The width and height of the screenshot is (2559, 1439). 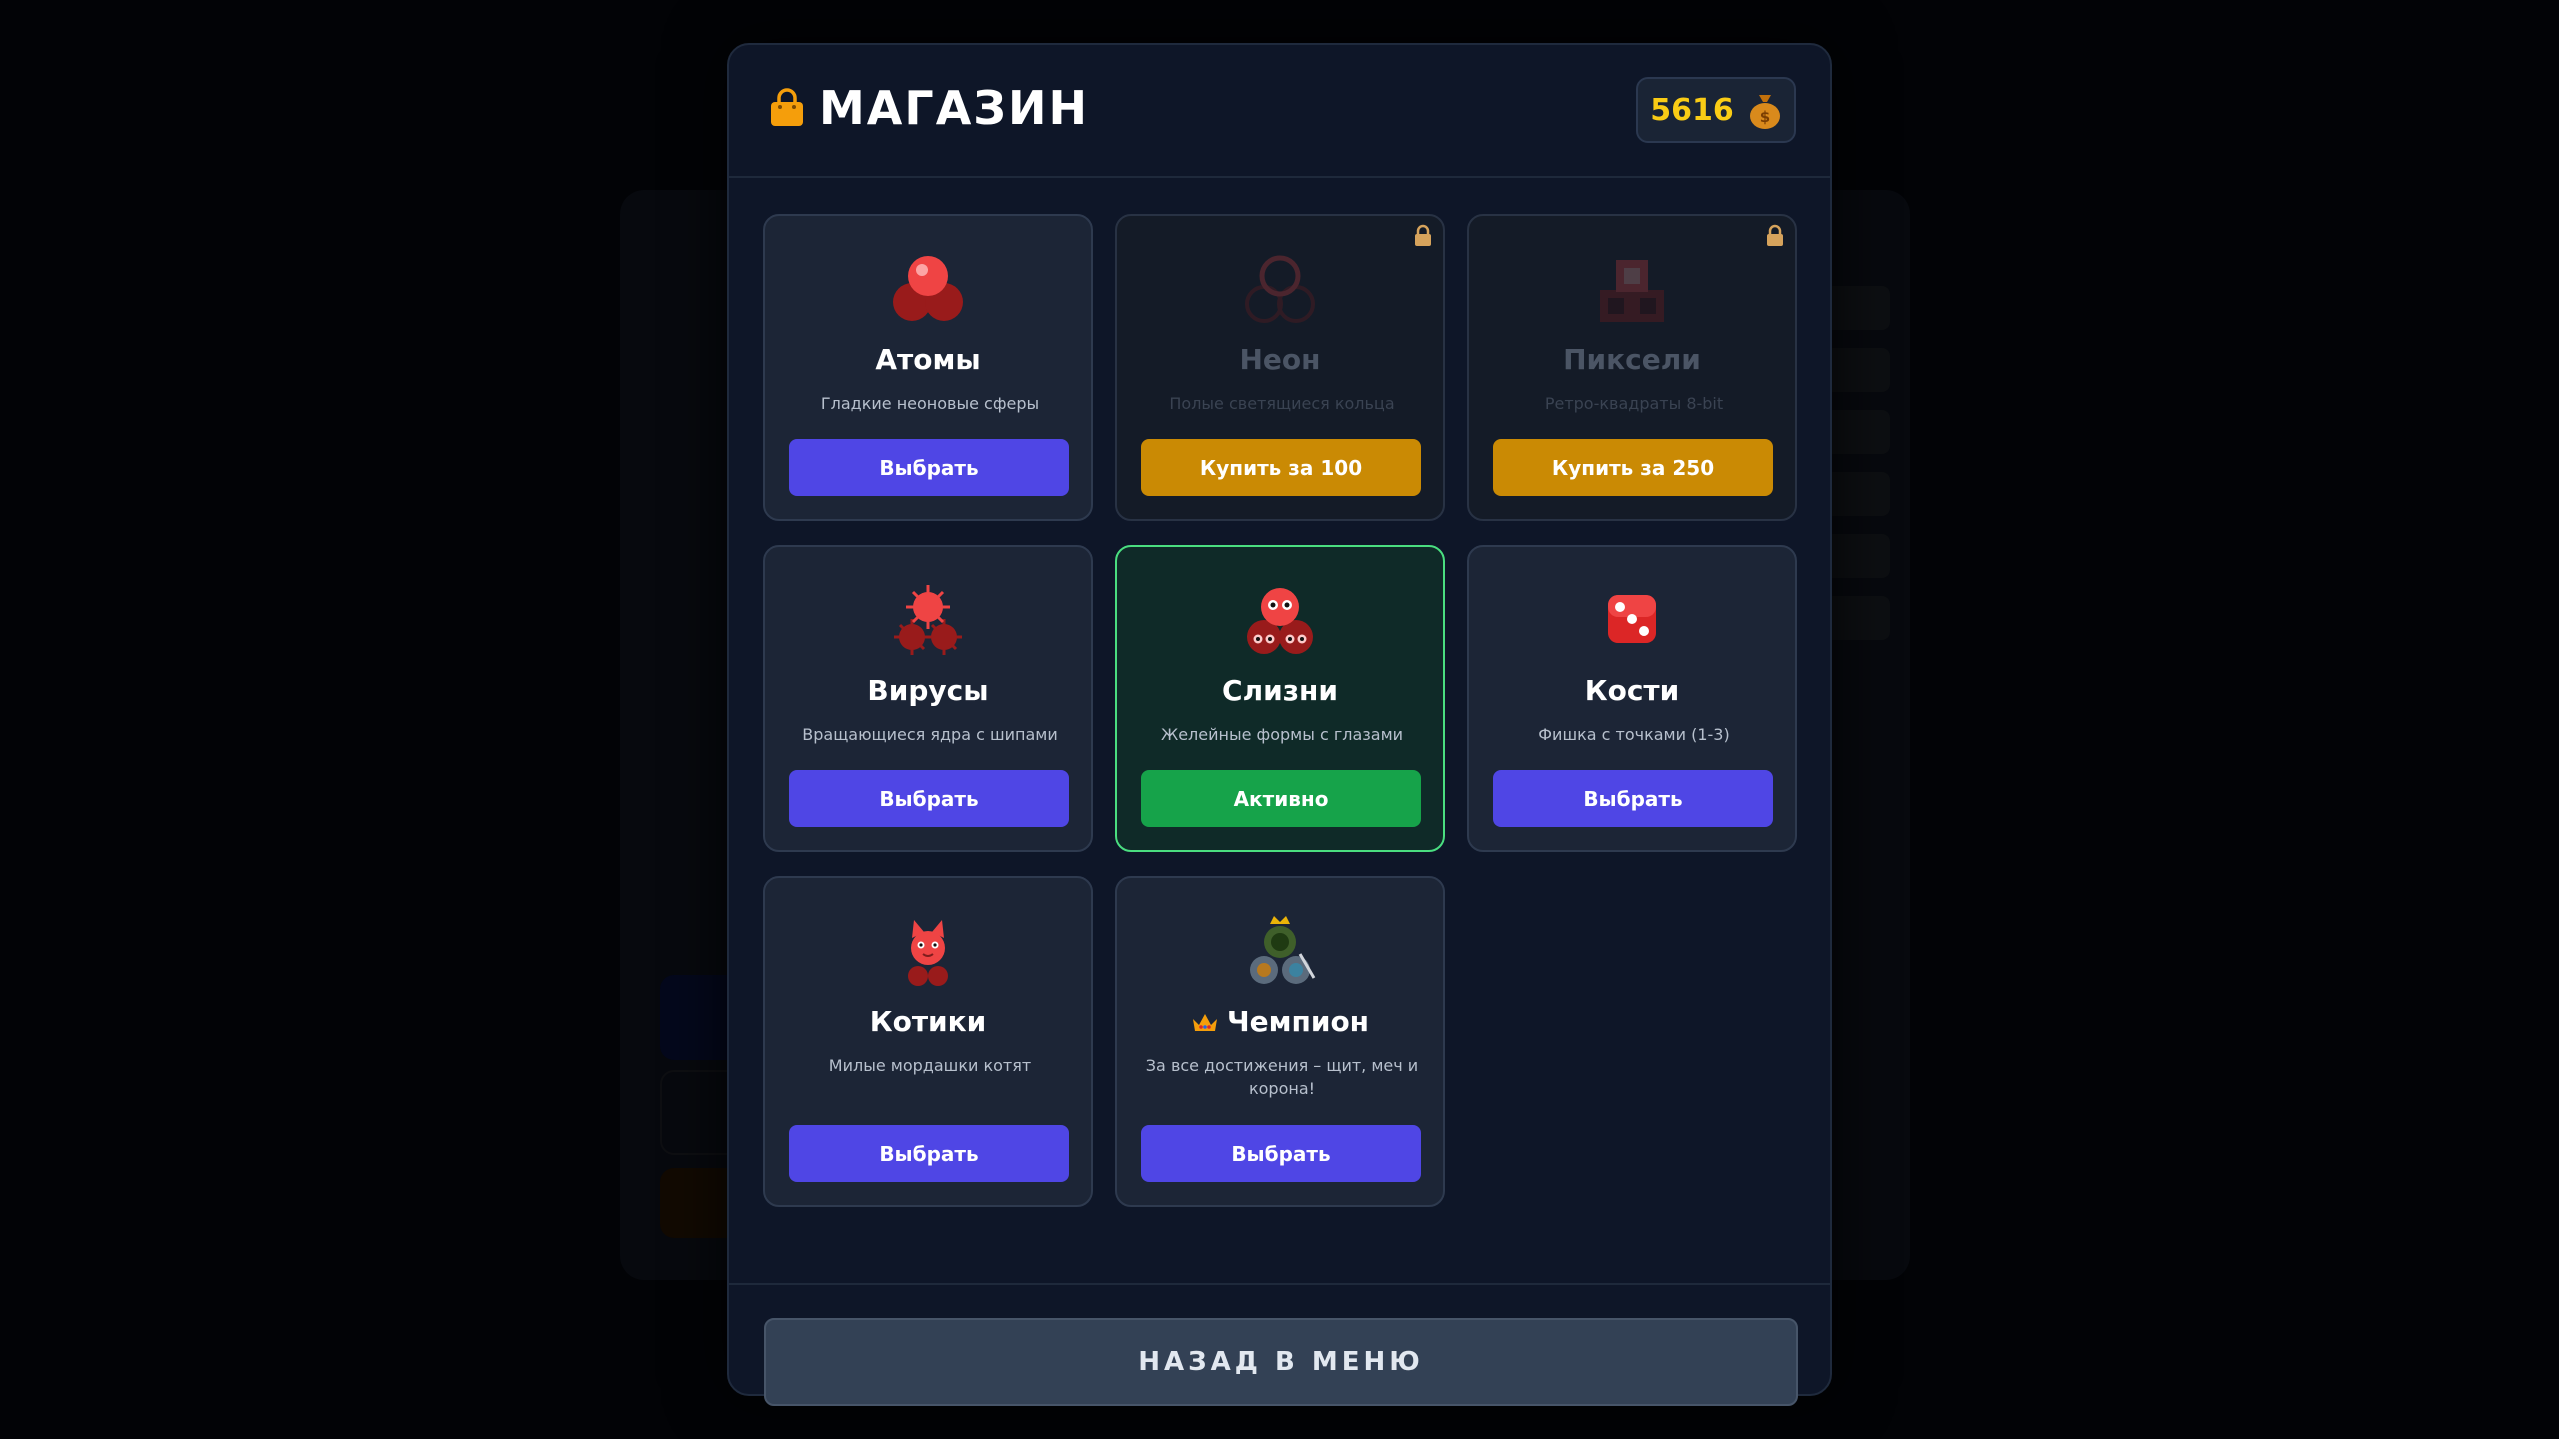 I want to click on back-to-menu-button: НАЗАД В МЕНЮ, so click(x=1281, y=1362).